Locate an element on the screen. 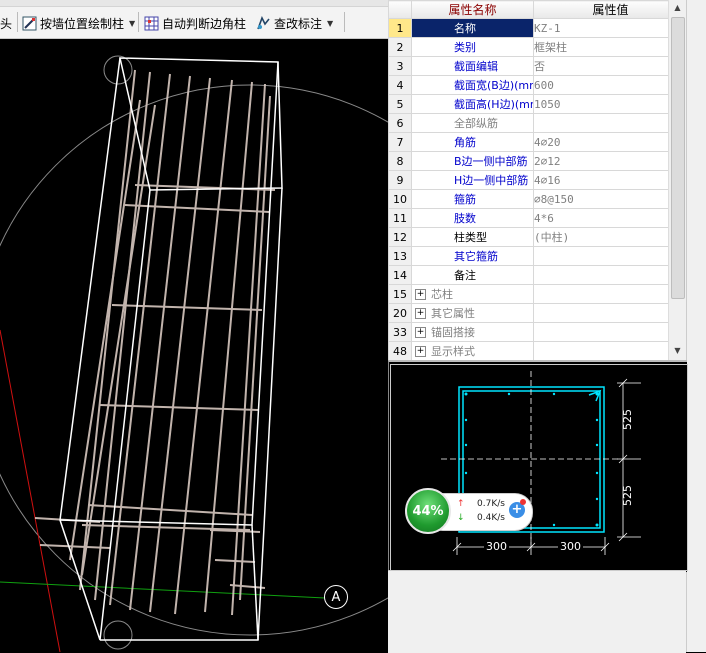 The image size is (706, 653). scrollbar-thumb is located at coordinates (678, 158).